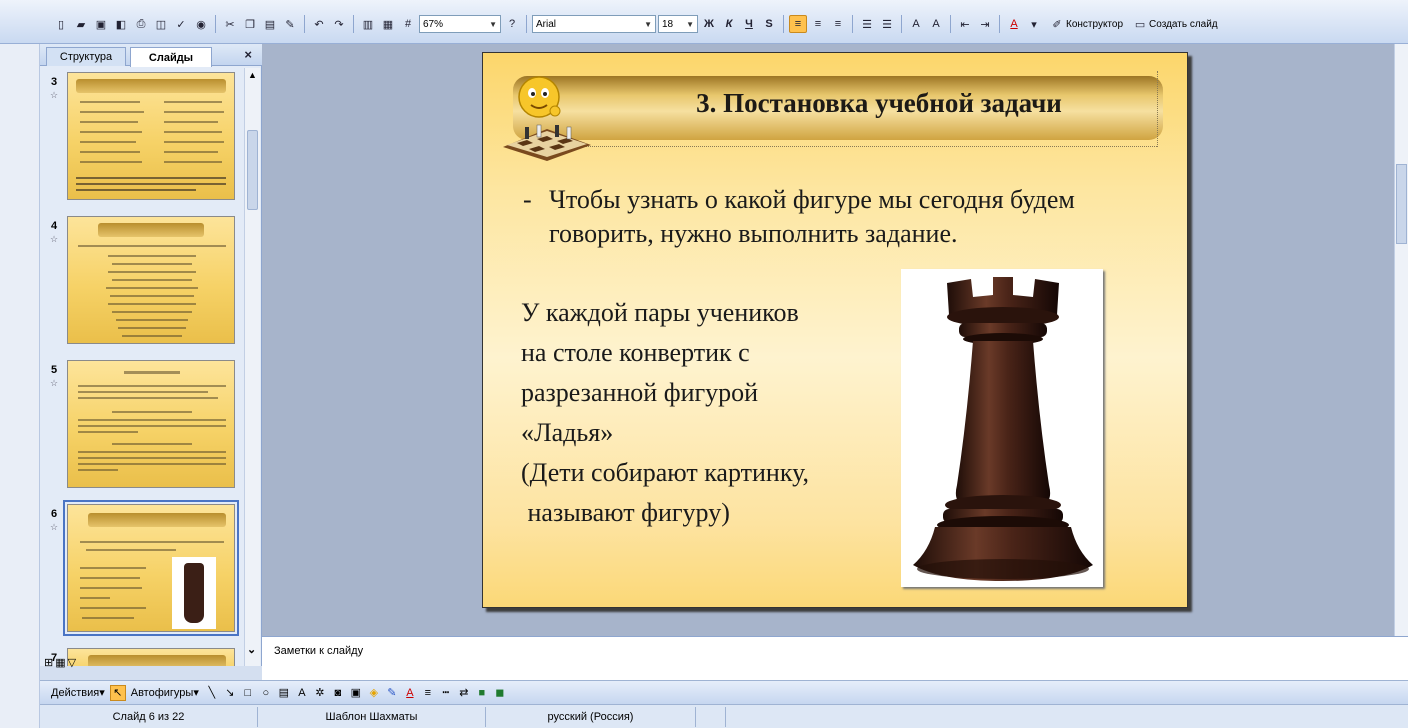  What do you see at coordinates (230, 24) in the screenshot?
I see `cut-icon: ✂` at bounding box center [230, 24].